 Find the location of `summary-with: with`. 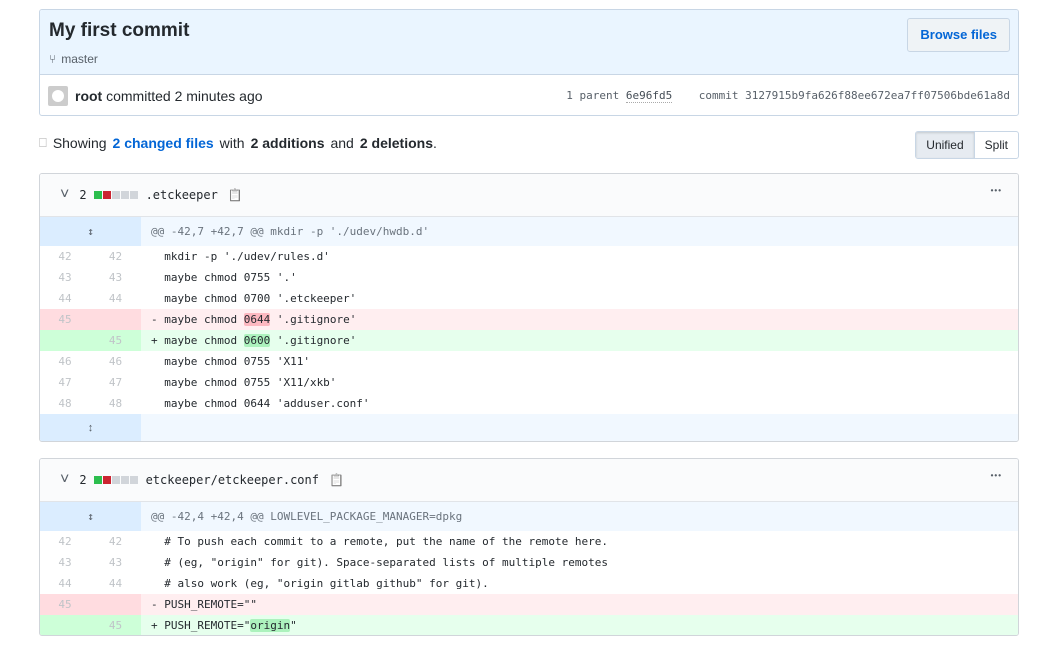

summary-with: with is located at coordinates (232, 143).